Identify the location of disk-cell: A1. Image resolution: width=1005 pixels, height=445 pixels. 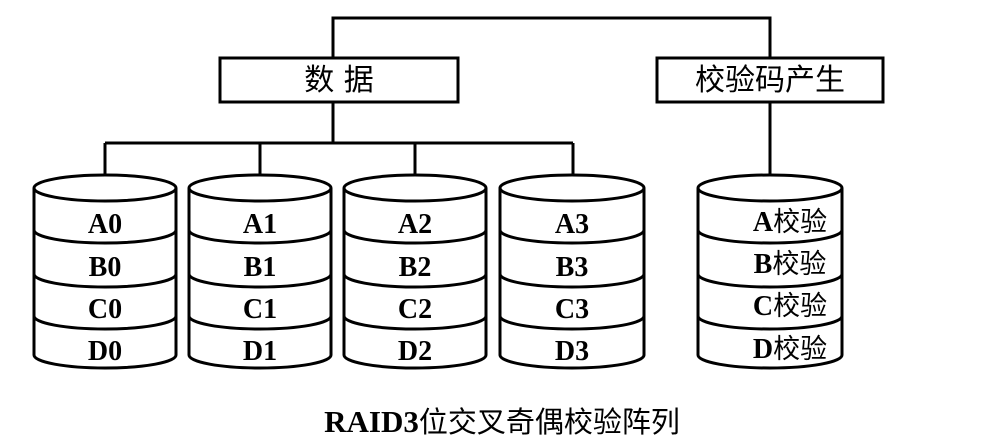
(260, 224).